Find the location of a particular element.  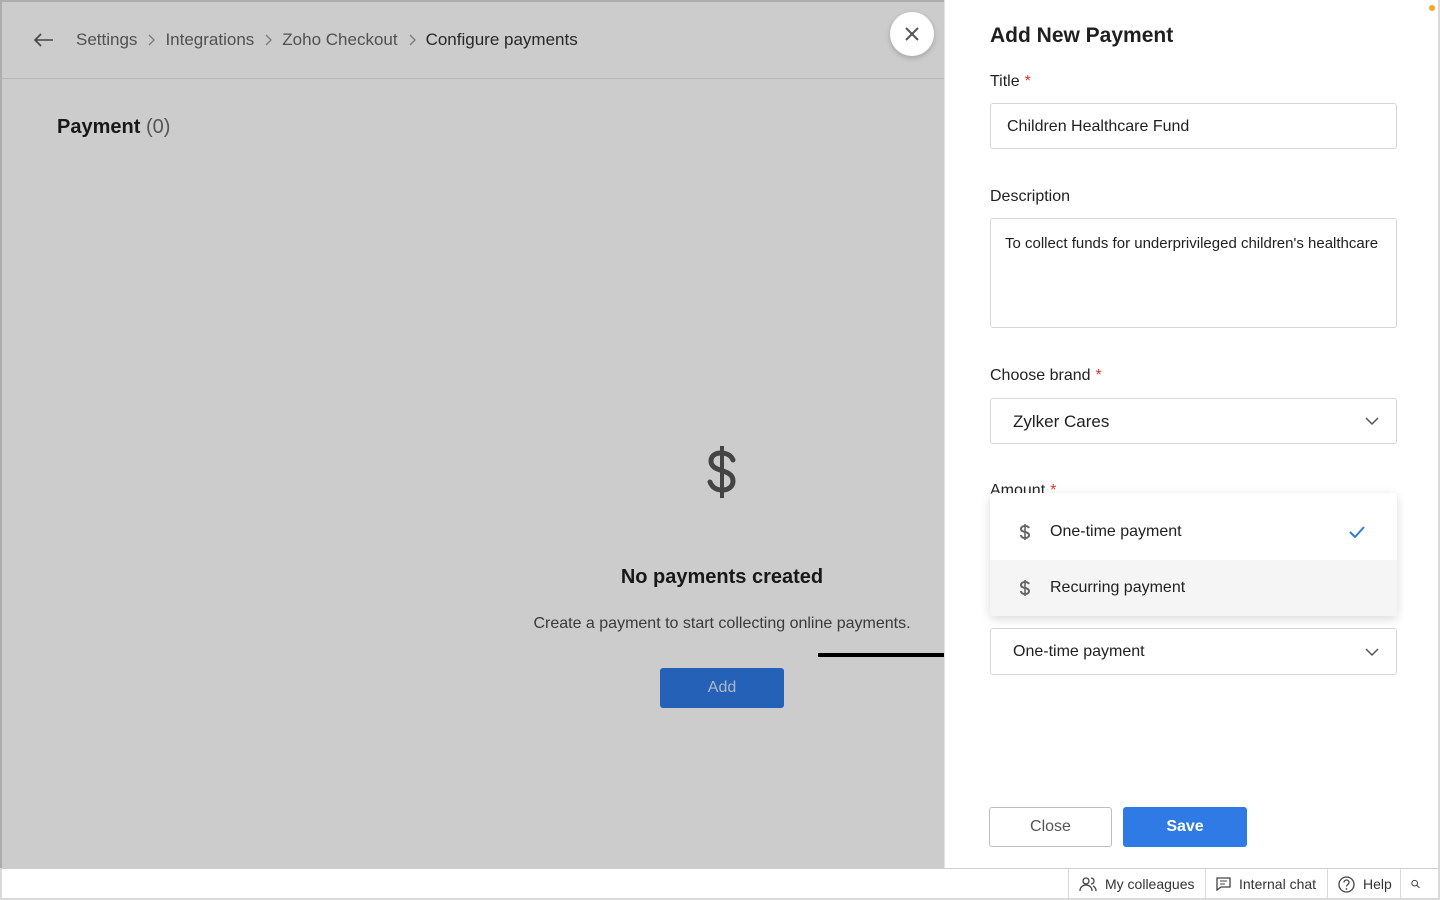

my-colleagues-button: My colleagues is located at coordinates (1136, 884).